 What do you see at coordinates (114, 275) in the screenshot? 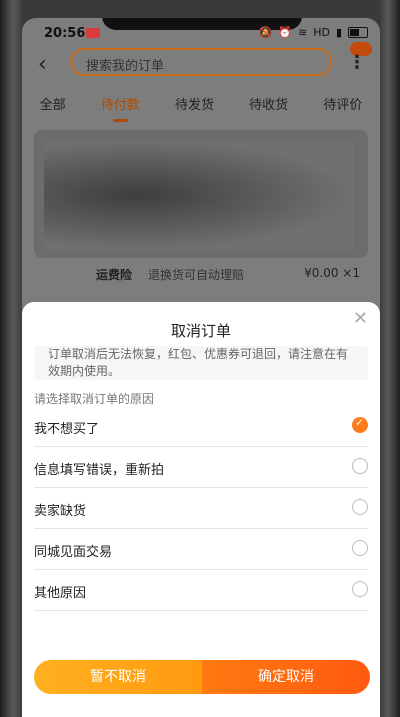
I see `freight-label: 运费险` at bounding box center [114, 275].